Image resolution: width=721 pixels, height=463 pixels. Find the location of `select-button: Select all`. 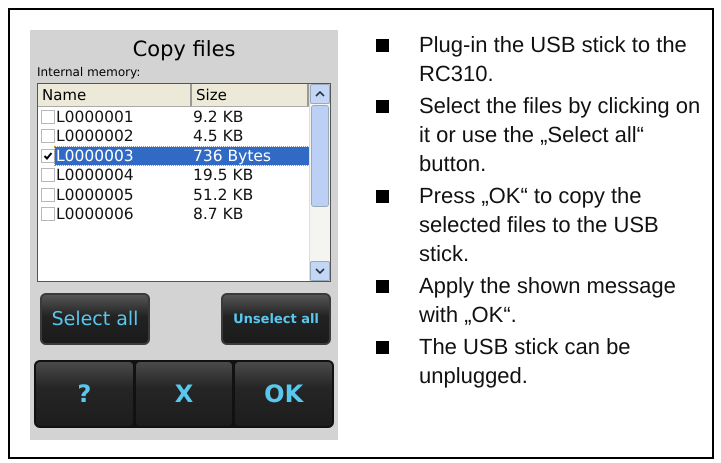

select-button: Select all is located at coordinates (95, 319).